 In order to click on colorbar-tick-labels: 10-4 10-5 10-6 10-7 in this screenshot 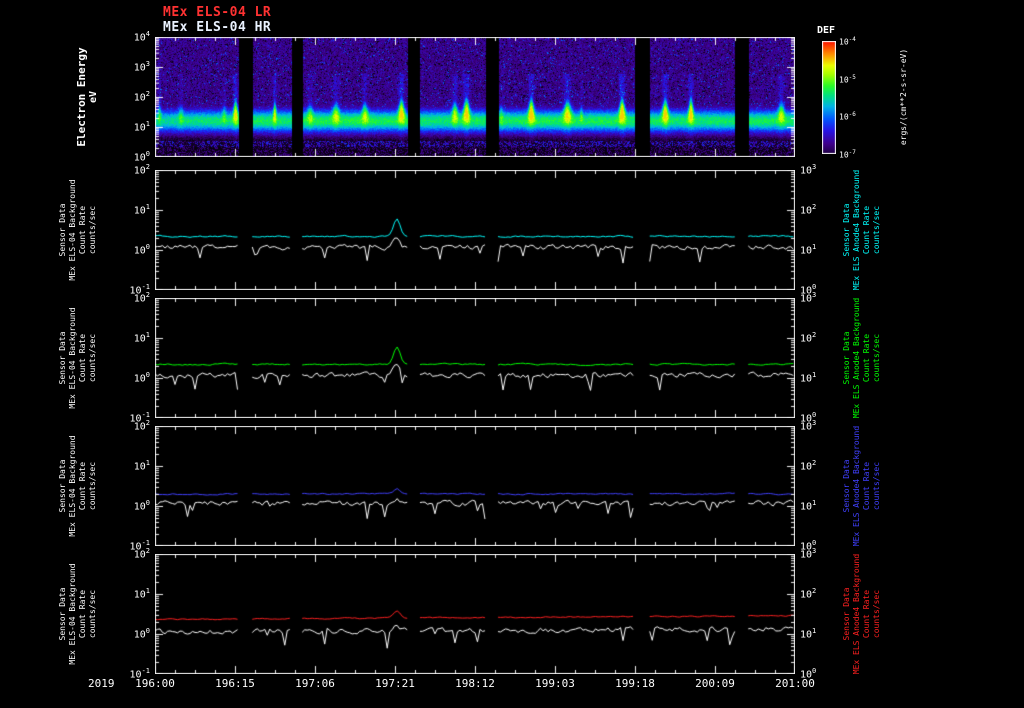, I will do `click(860, 98)`.